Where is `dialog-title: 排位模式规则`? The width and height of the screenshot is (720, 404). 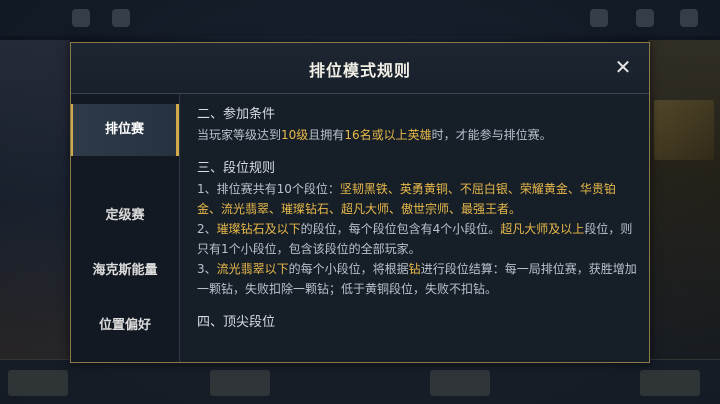 dialog-title: 排位模式规则 is located at coordinates (359, 70).